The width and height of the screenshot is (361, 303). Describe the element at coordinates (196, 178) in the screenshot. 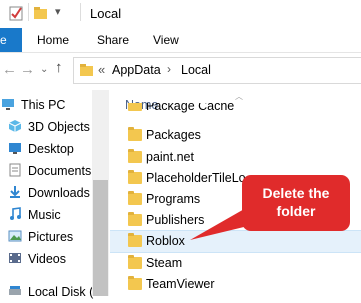

I see `list-item-name: PlaceholderTileLo` at that location.